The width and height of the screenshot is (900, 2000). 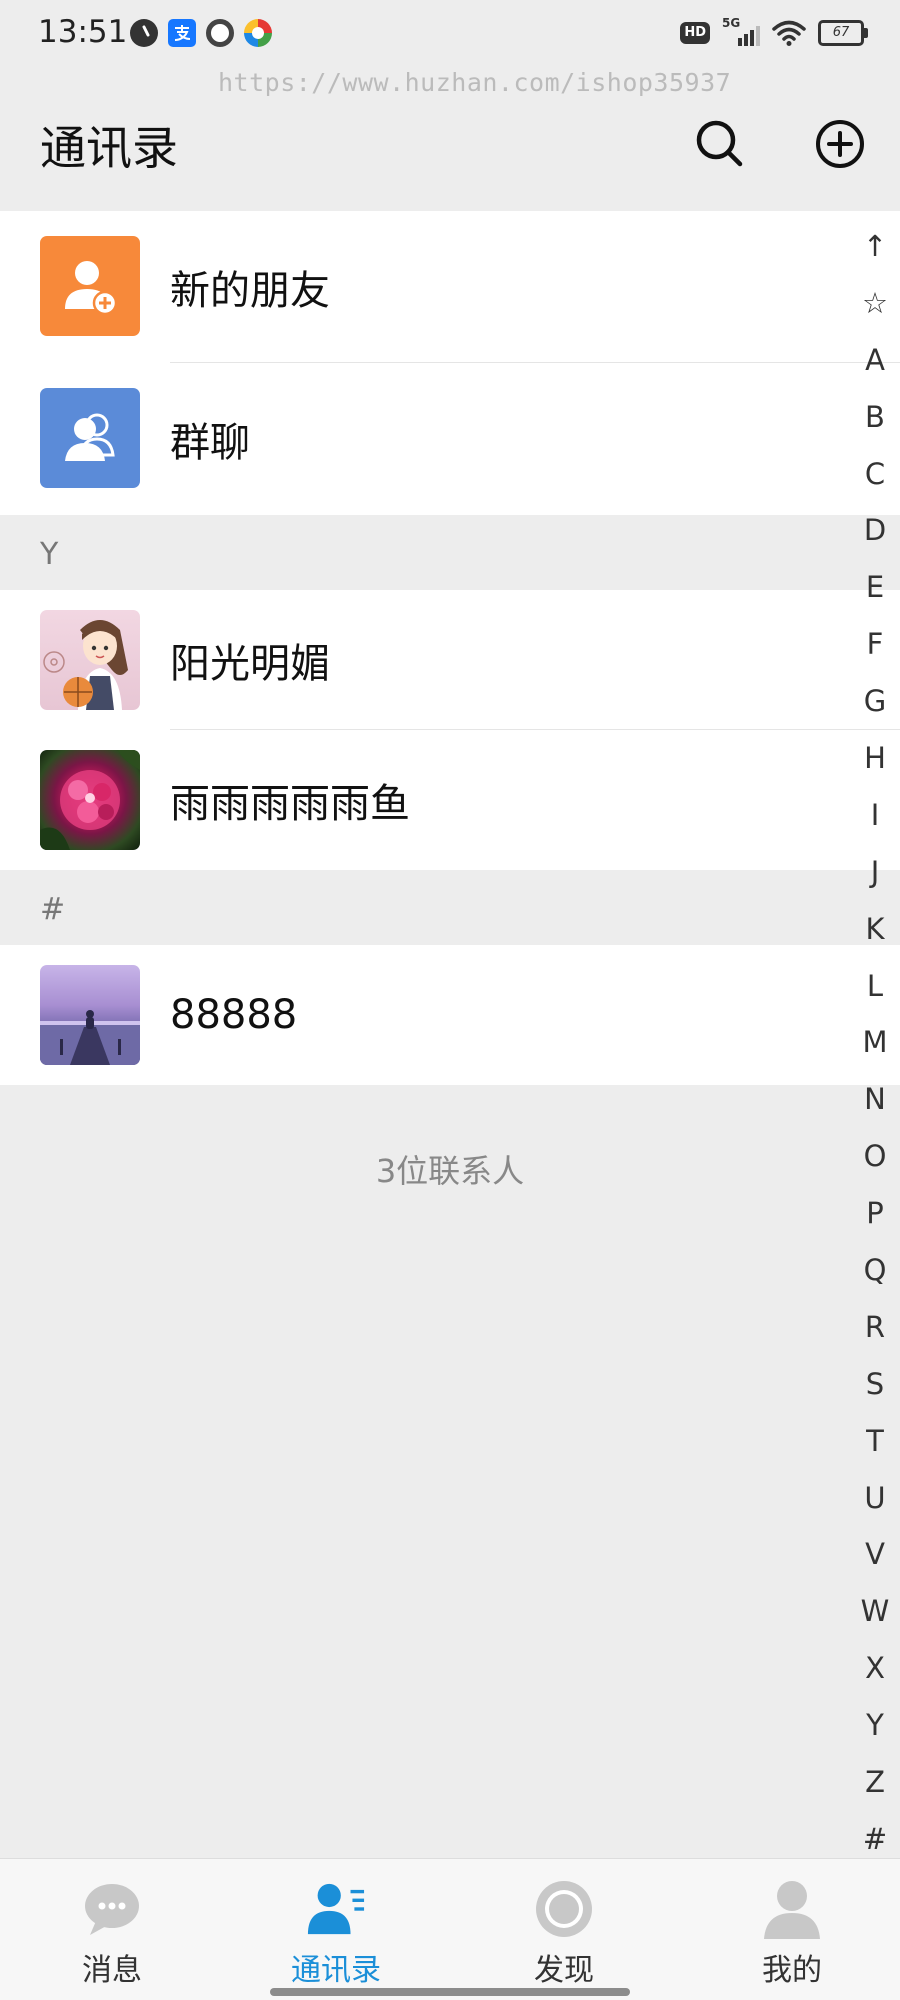 What do you see at coordinates (450, 1171) in the screenshot?
I see `contact-count: 3位联系人` at bounding box center [450, 1171].